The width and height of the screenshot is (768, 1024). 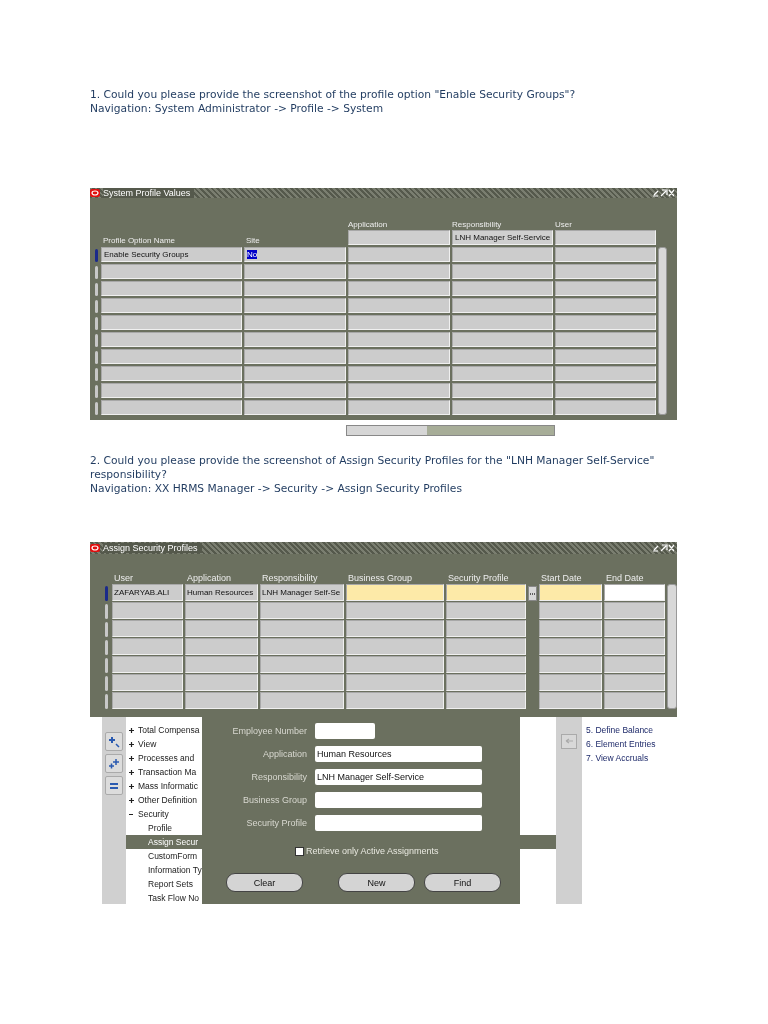 What do you see at coordinates (502, 237) in the screenshot?
I see `context-field: LNH Manager Self-Service` at bounding box center [502, 237].